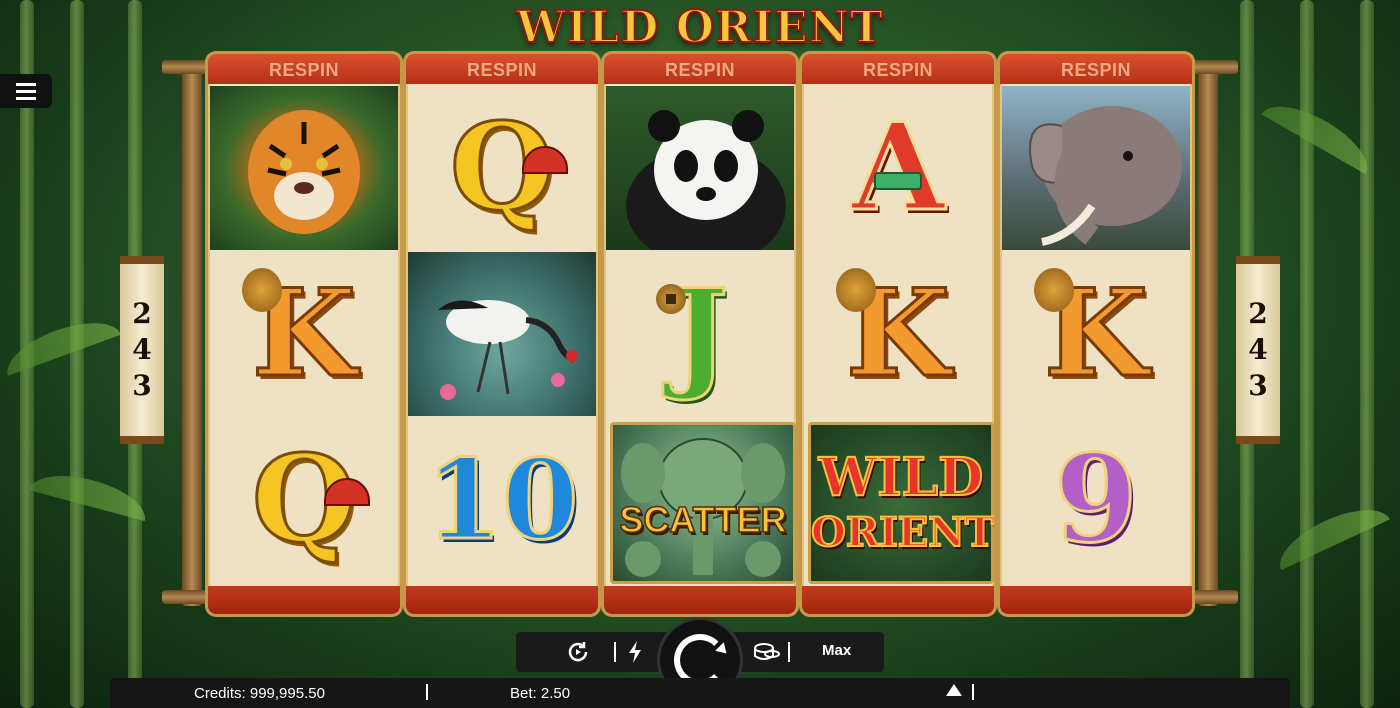  What do you see at coordinates (703, 519) in the screenshot?
I see `scatter-label: SCATTER` at bounding box center [703, 519].